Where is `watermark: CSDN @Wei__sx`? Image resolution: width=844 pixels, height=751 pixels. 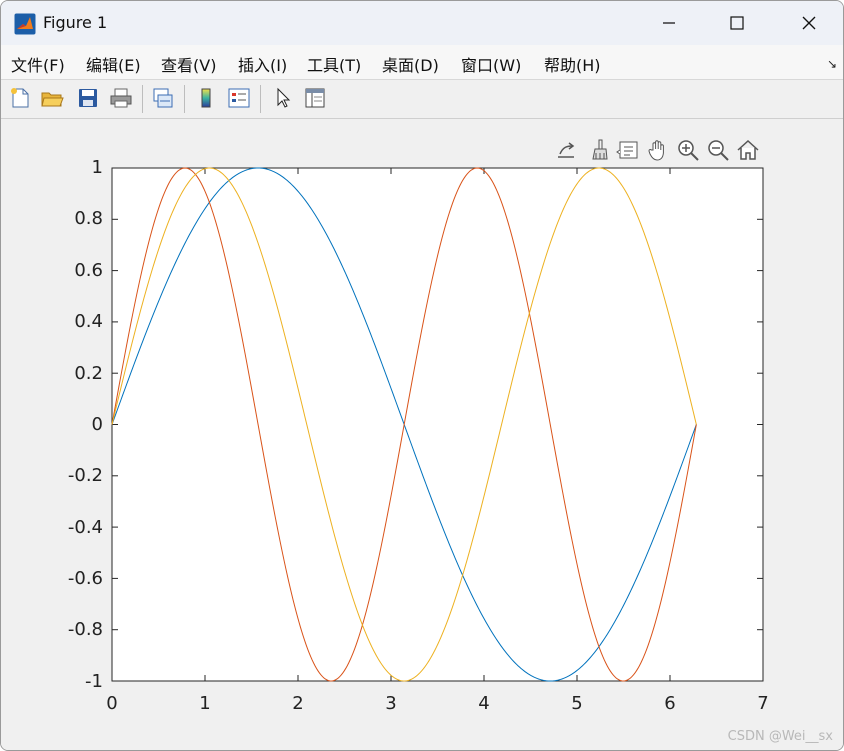
watermark: CSDN @Wei__sx is located at coordinates (780, 736).